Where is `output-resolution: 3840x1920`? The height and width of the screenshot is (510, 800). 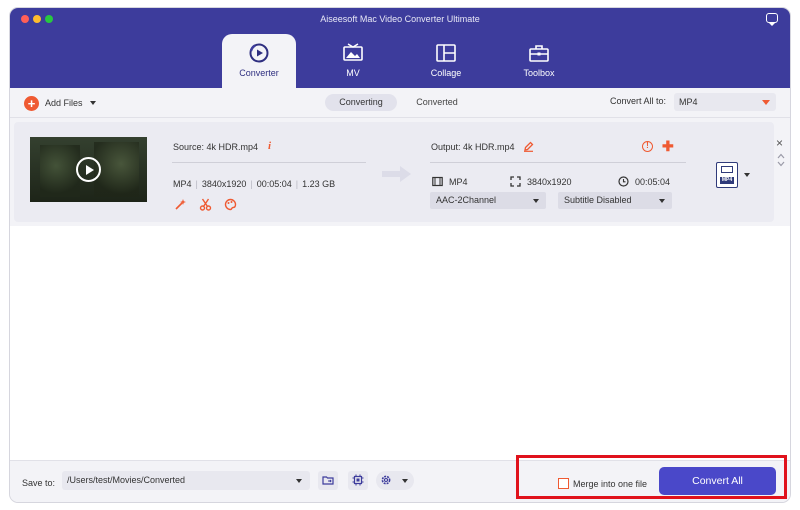 output-resolution: 3840x1920 is located at coordinates (549, 181).